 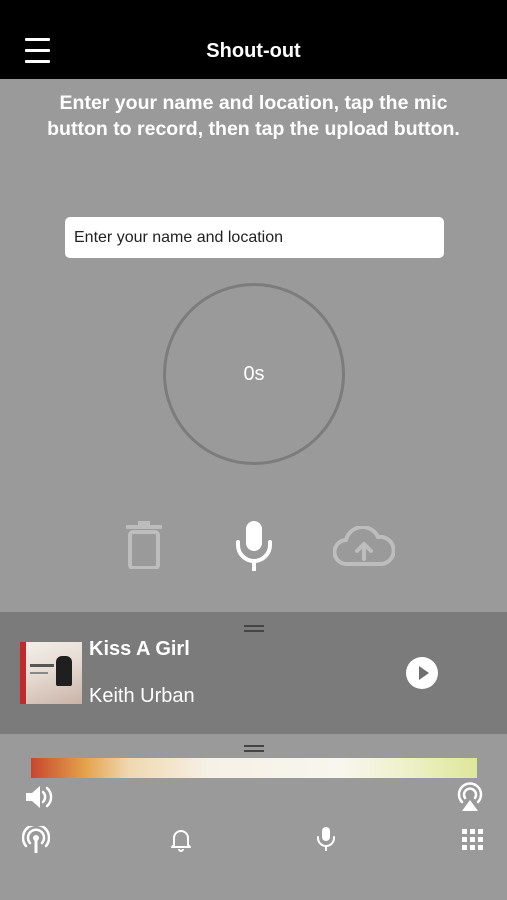 I want to click on song-artist: Keith Urban, so click(x=142, y=696).